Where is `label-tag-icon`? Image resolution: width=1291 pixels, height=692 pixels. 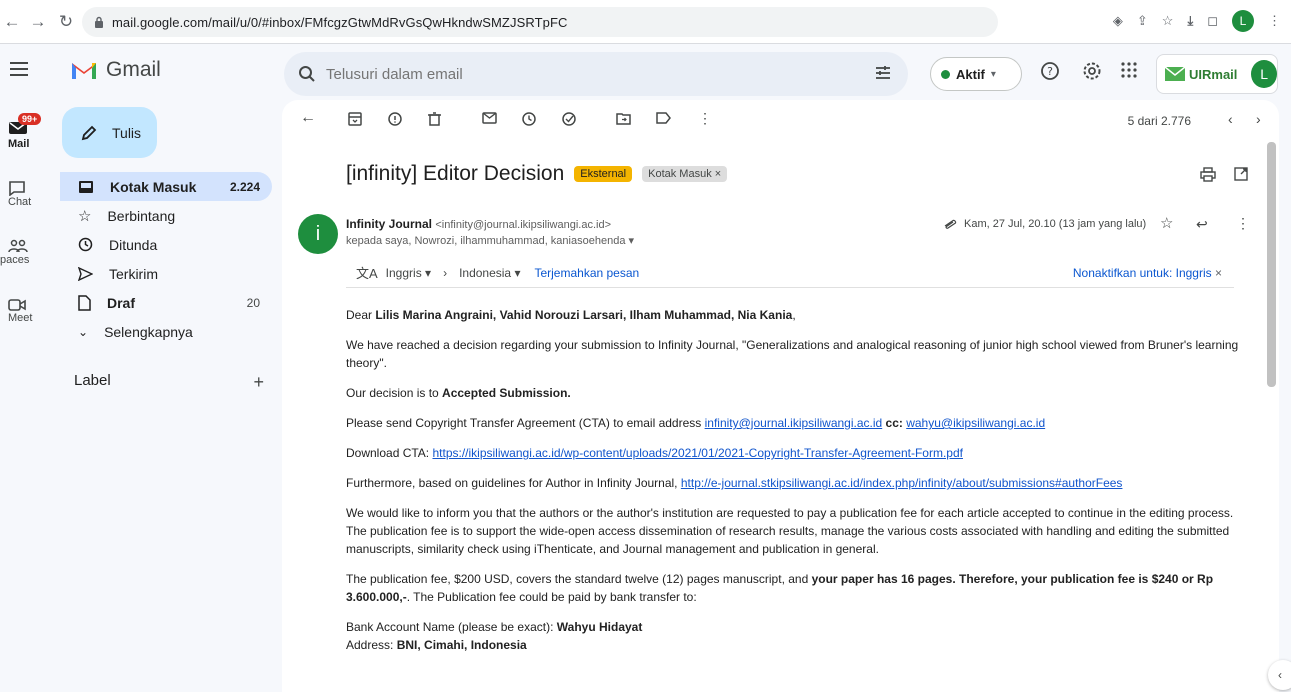 label-tag-icon is located at coordinates (663, 118).